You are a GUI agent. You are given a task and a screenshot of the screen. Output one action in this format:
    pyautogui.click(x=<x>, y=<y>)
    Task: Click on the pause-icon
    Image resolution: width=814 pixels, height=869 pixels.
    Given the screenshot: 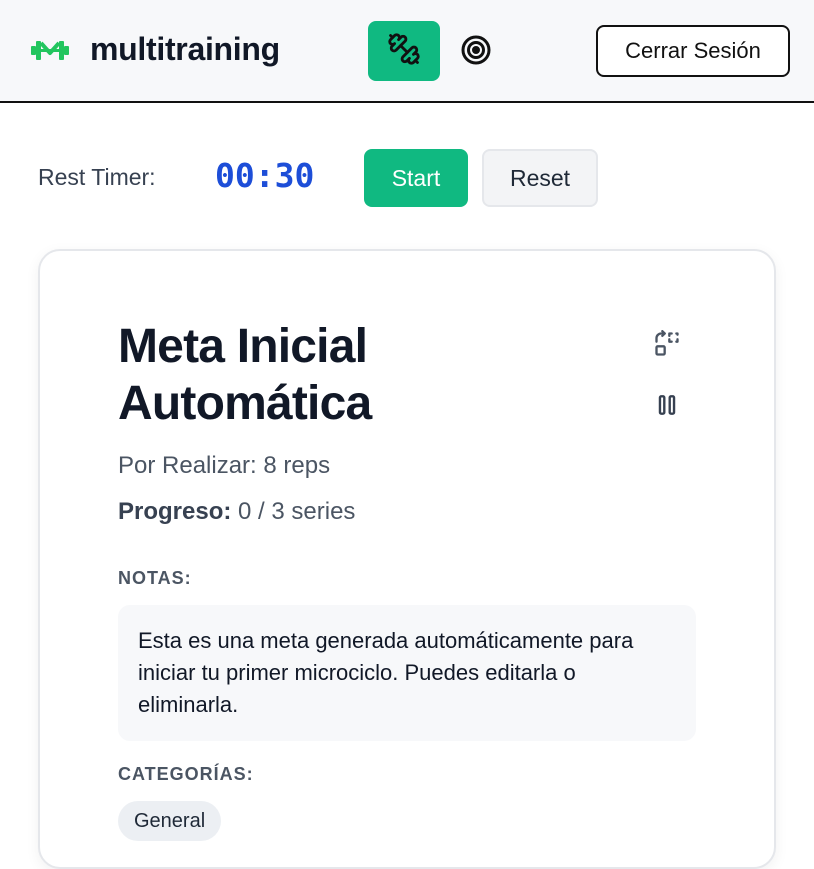 What is the action you would take?
    pyautogui.click(x=667, y=407)
    